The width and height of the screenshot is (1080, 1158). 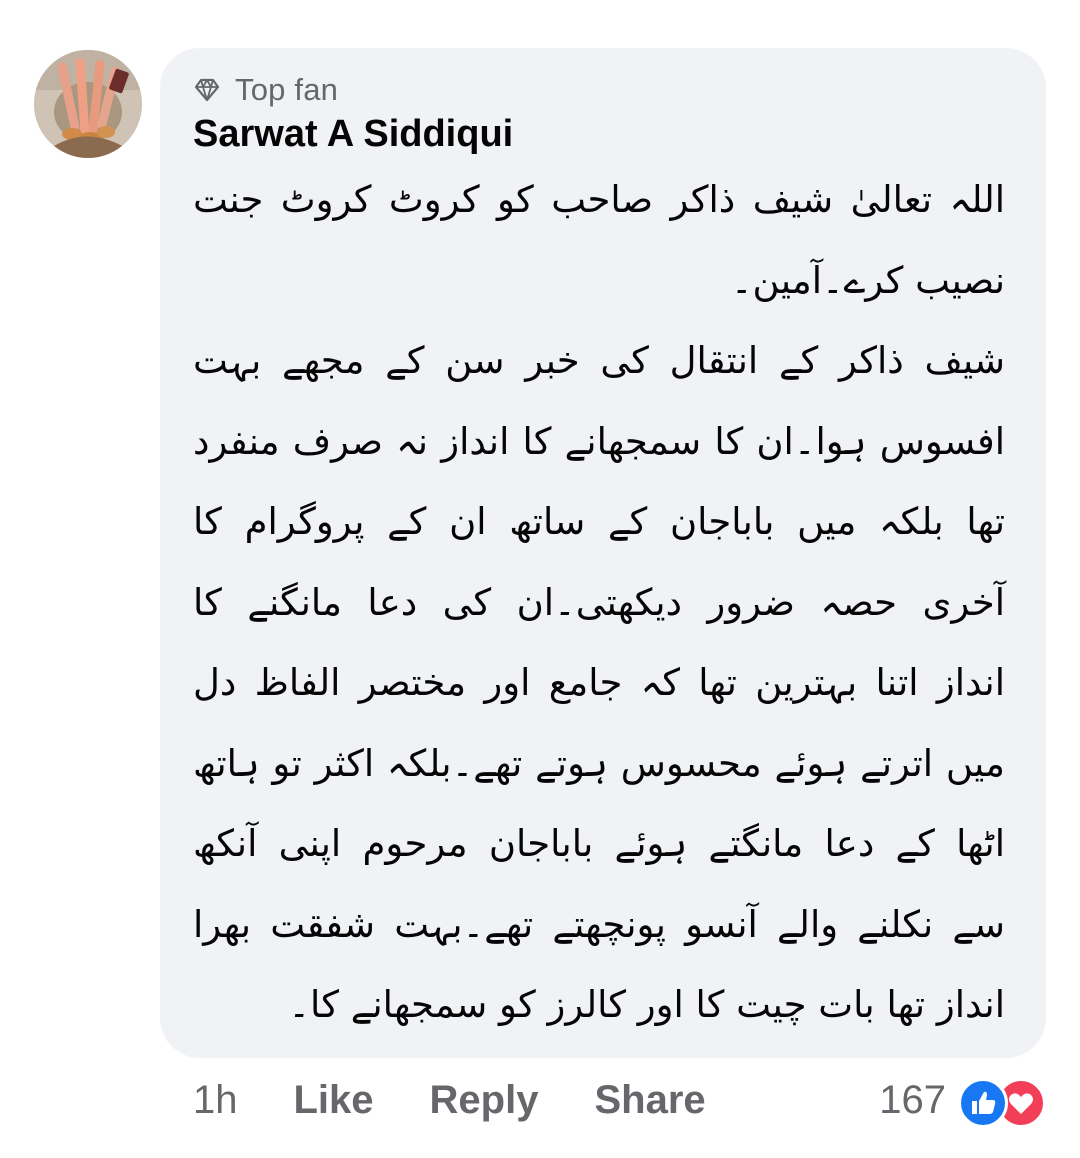 I want to click on avatar, so click(x=88, y=104).